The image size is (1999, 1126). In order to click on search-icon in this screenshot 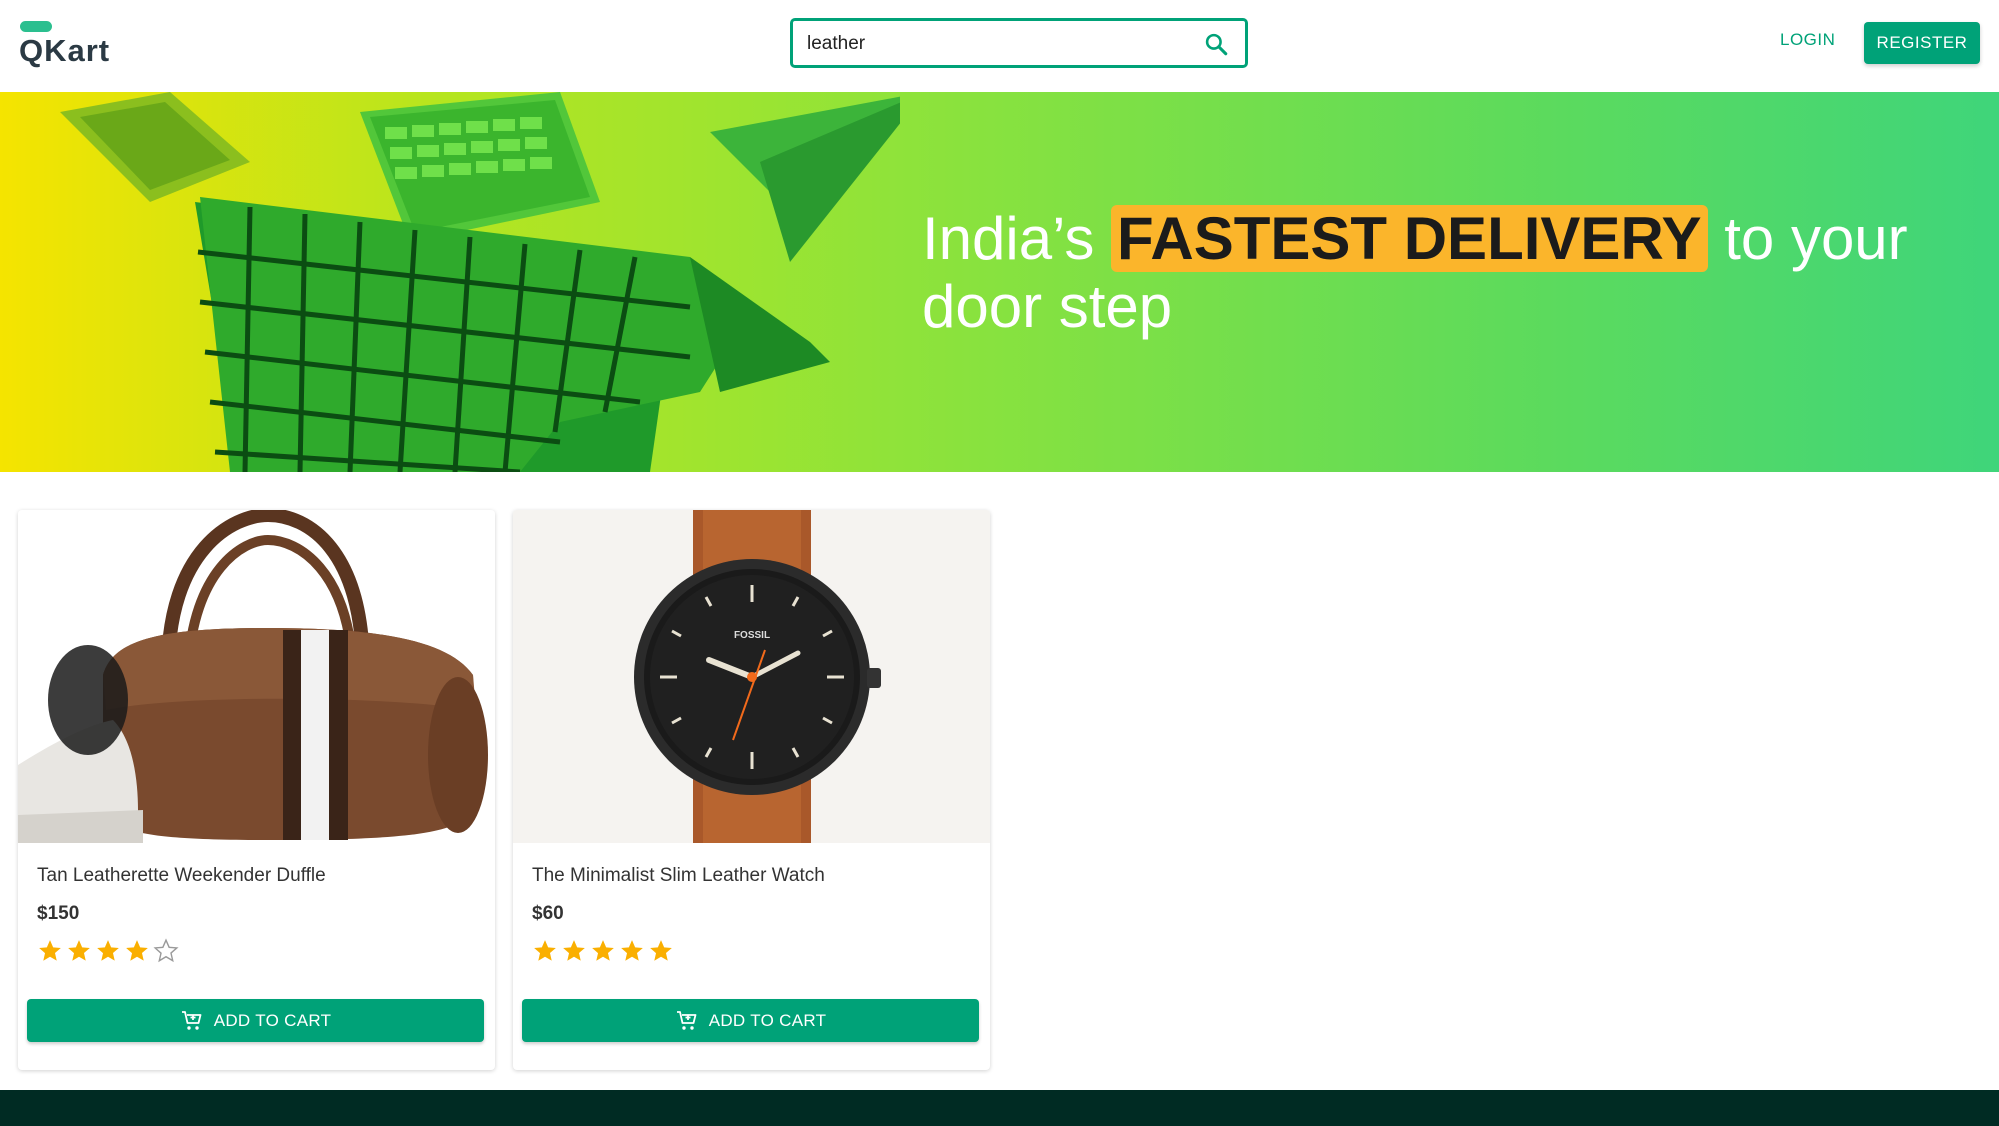, I will do `click(1216, 44)`.